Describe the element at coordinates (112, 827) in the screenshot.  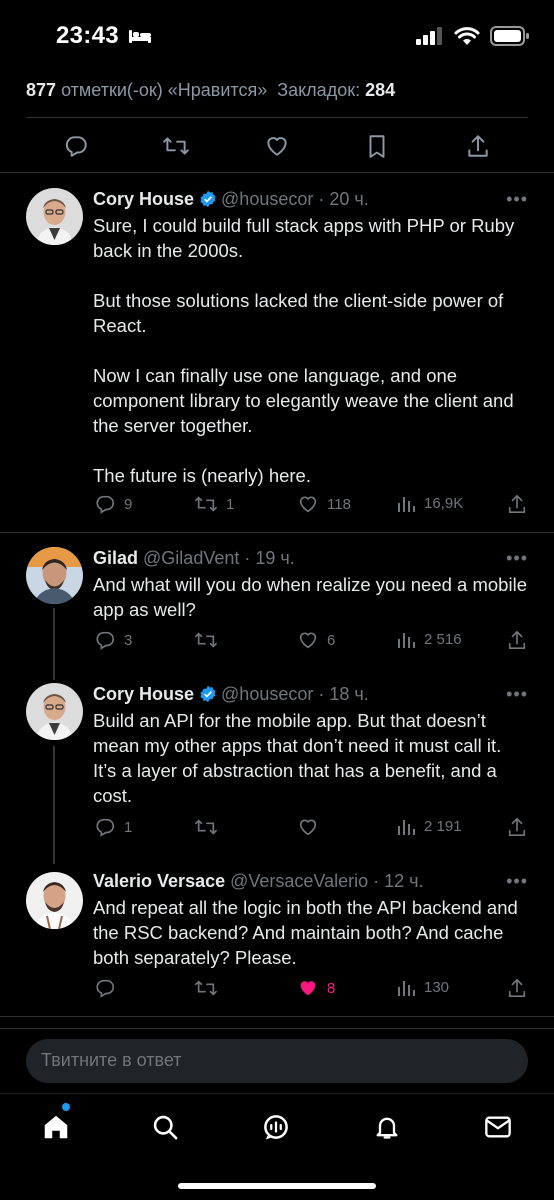
I see `reply-button: 1` at that location.